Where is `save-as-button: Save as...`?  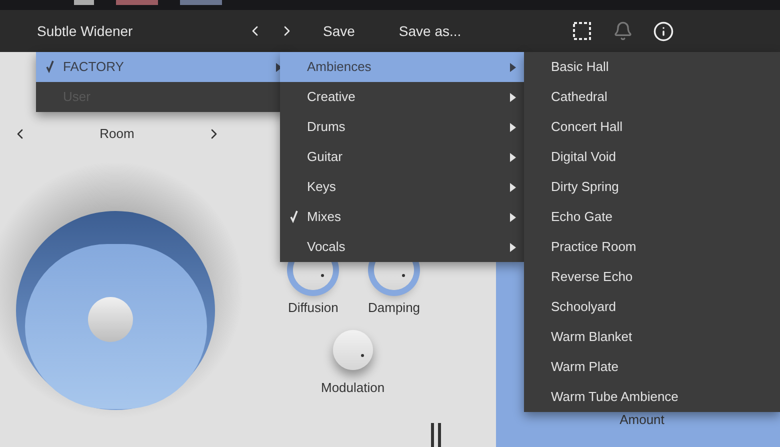
save-as-button: Save as... is located at coordinates (430, 31).